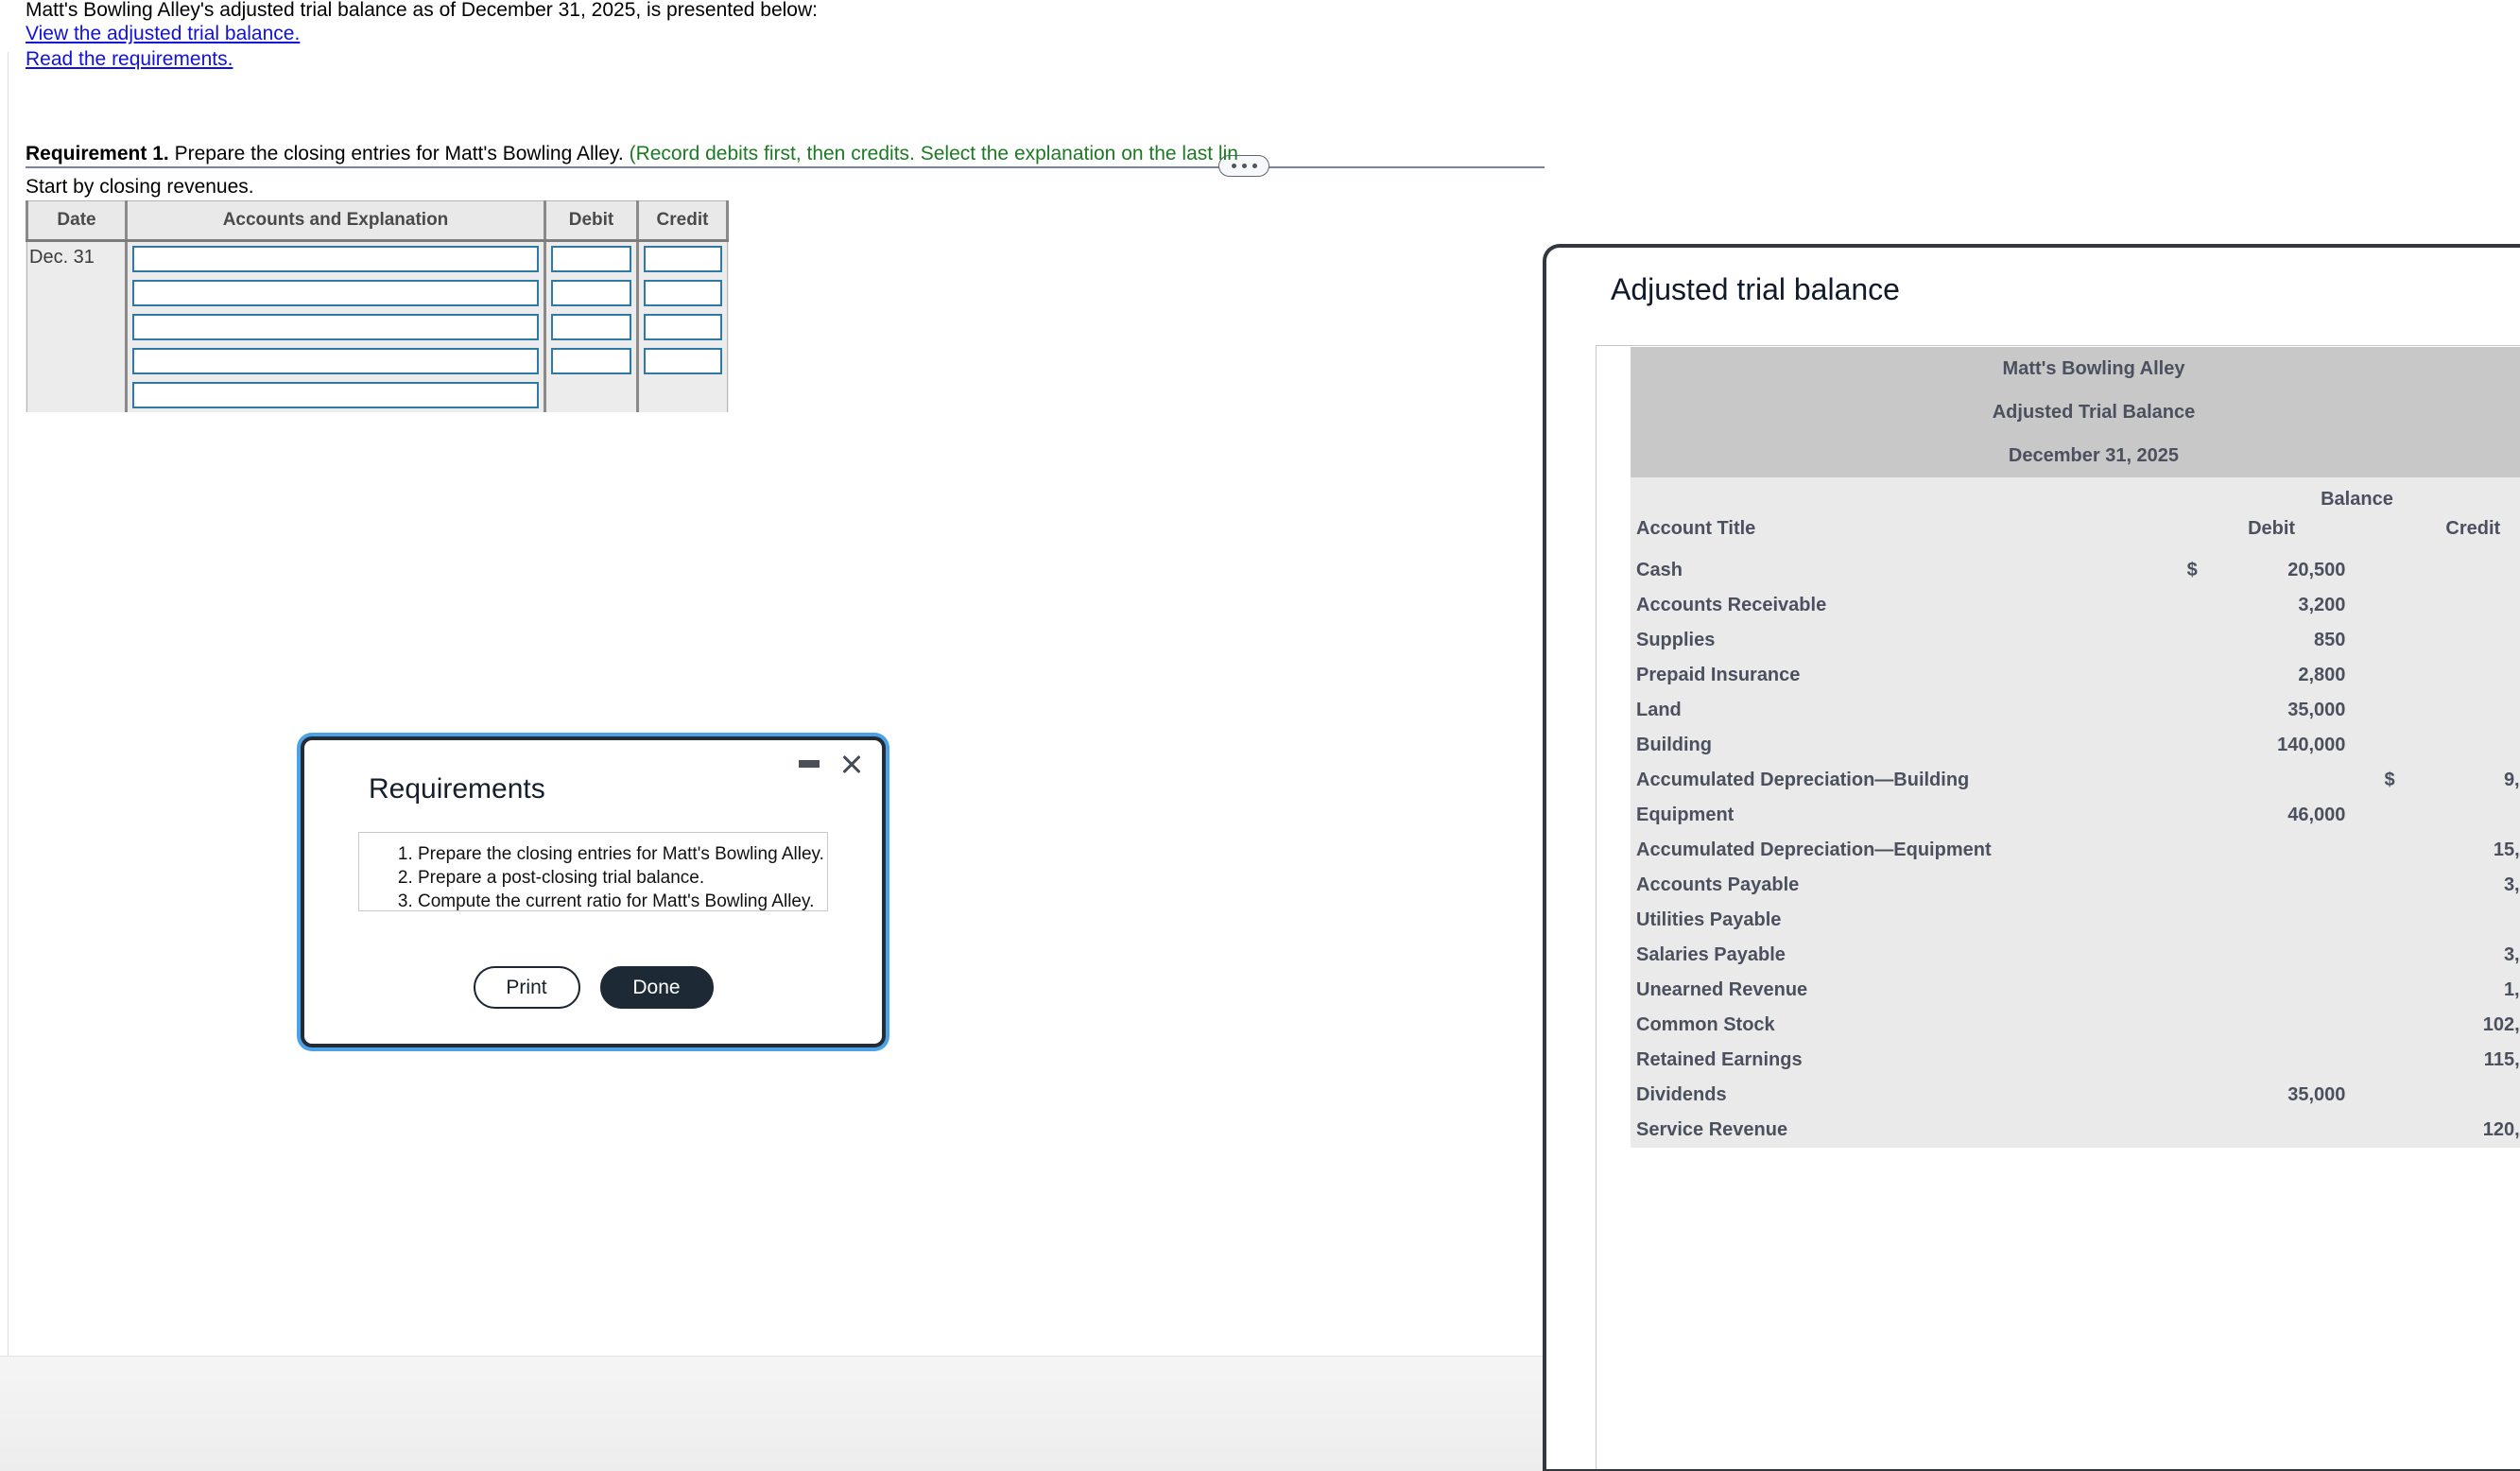 Image resolution: width=2520 pixels, height=1471 pixels. I want to click on tb-account-title: Accumulated Depreciation—Building, so click(1894, 780).